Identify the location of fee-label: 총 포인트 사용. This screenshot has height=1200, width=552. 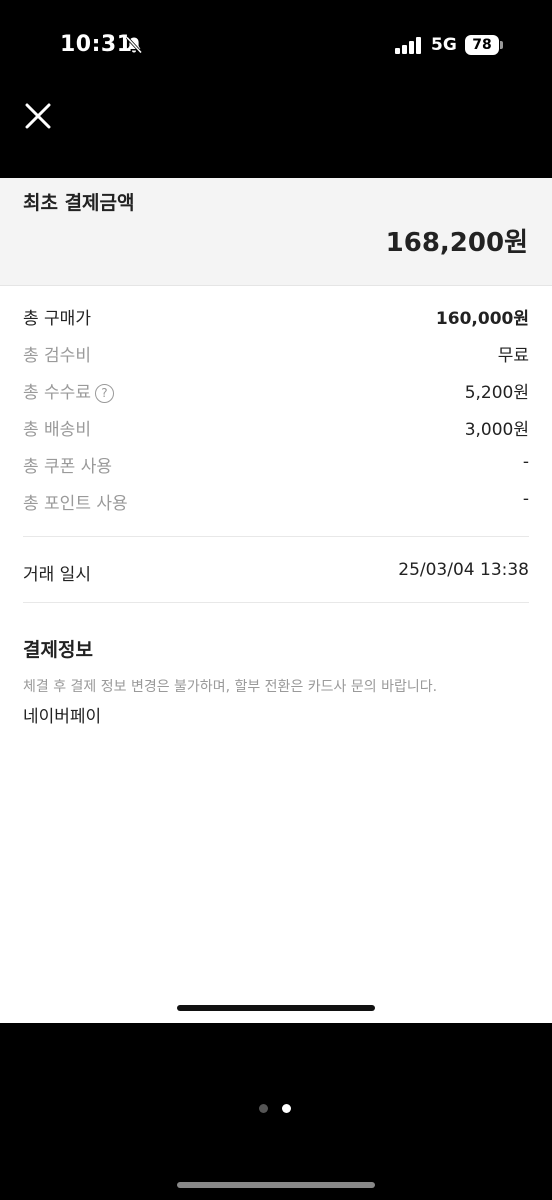
(75, 504).